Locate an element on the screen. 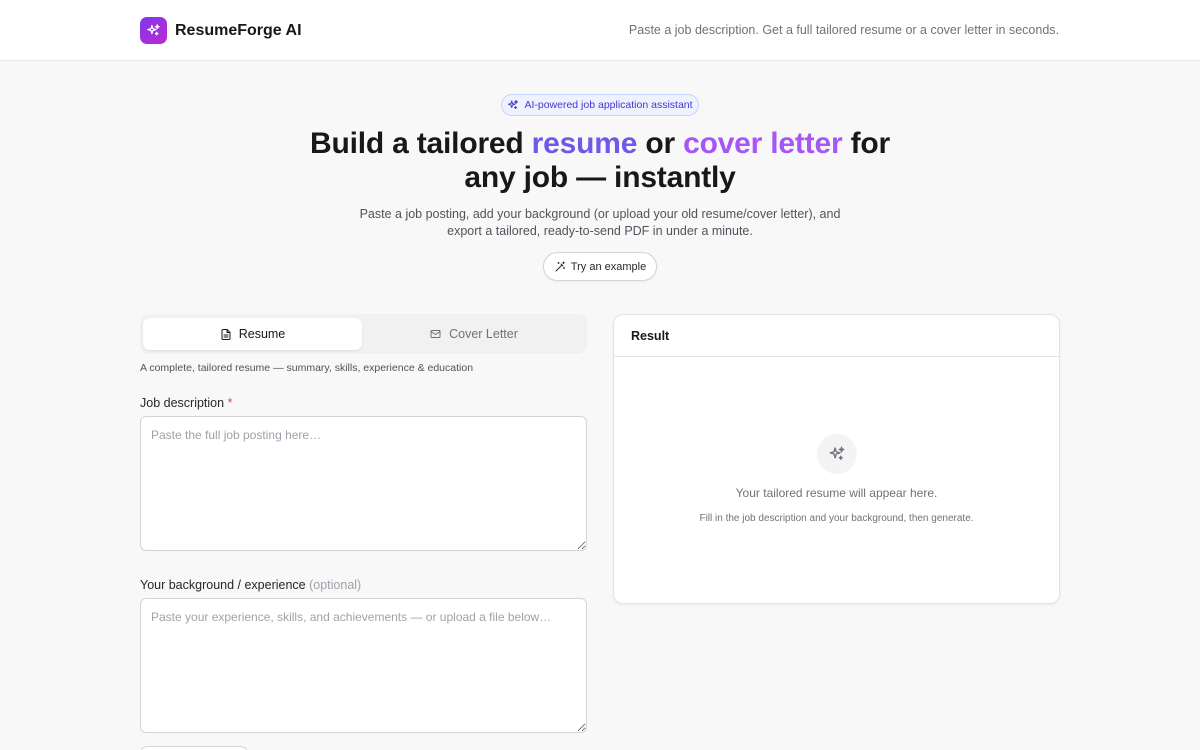  document-icon is located at coordinates (226, 334).